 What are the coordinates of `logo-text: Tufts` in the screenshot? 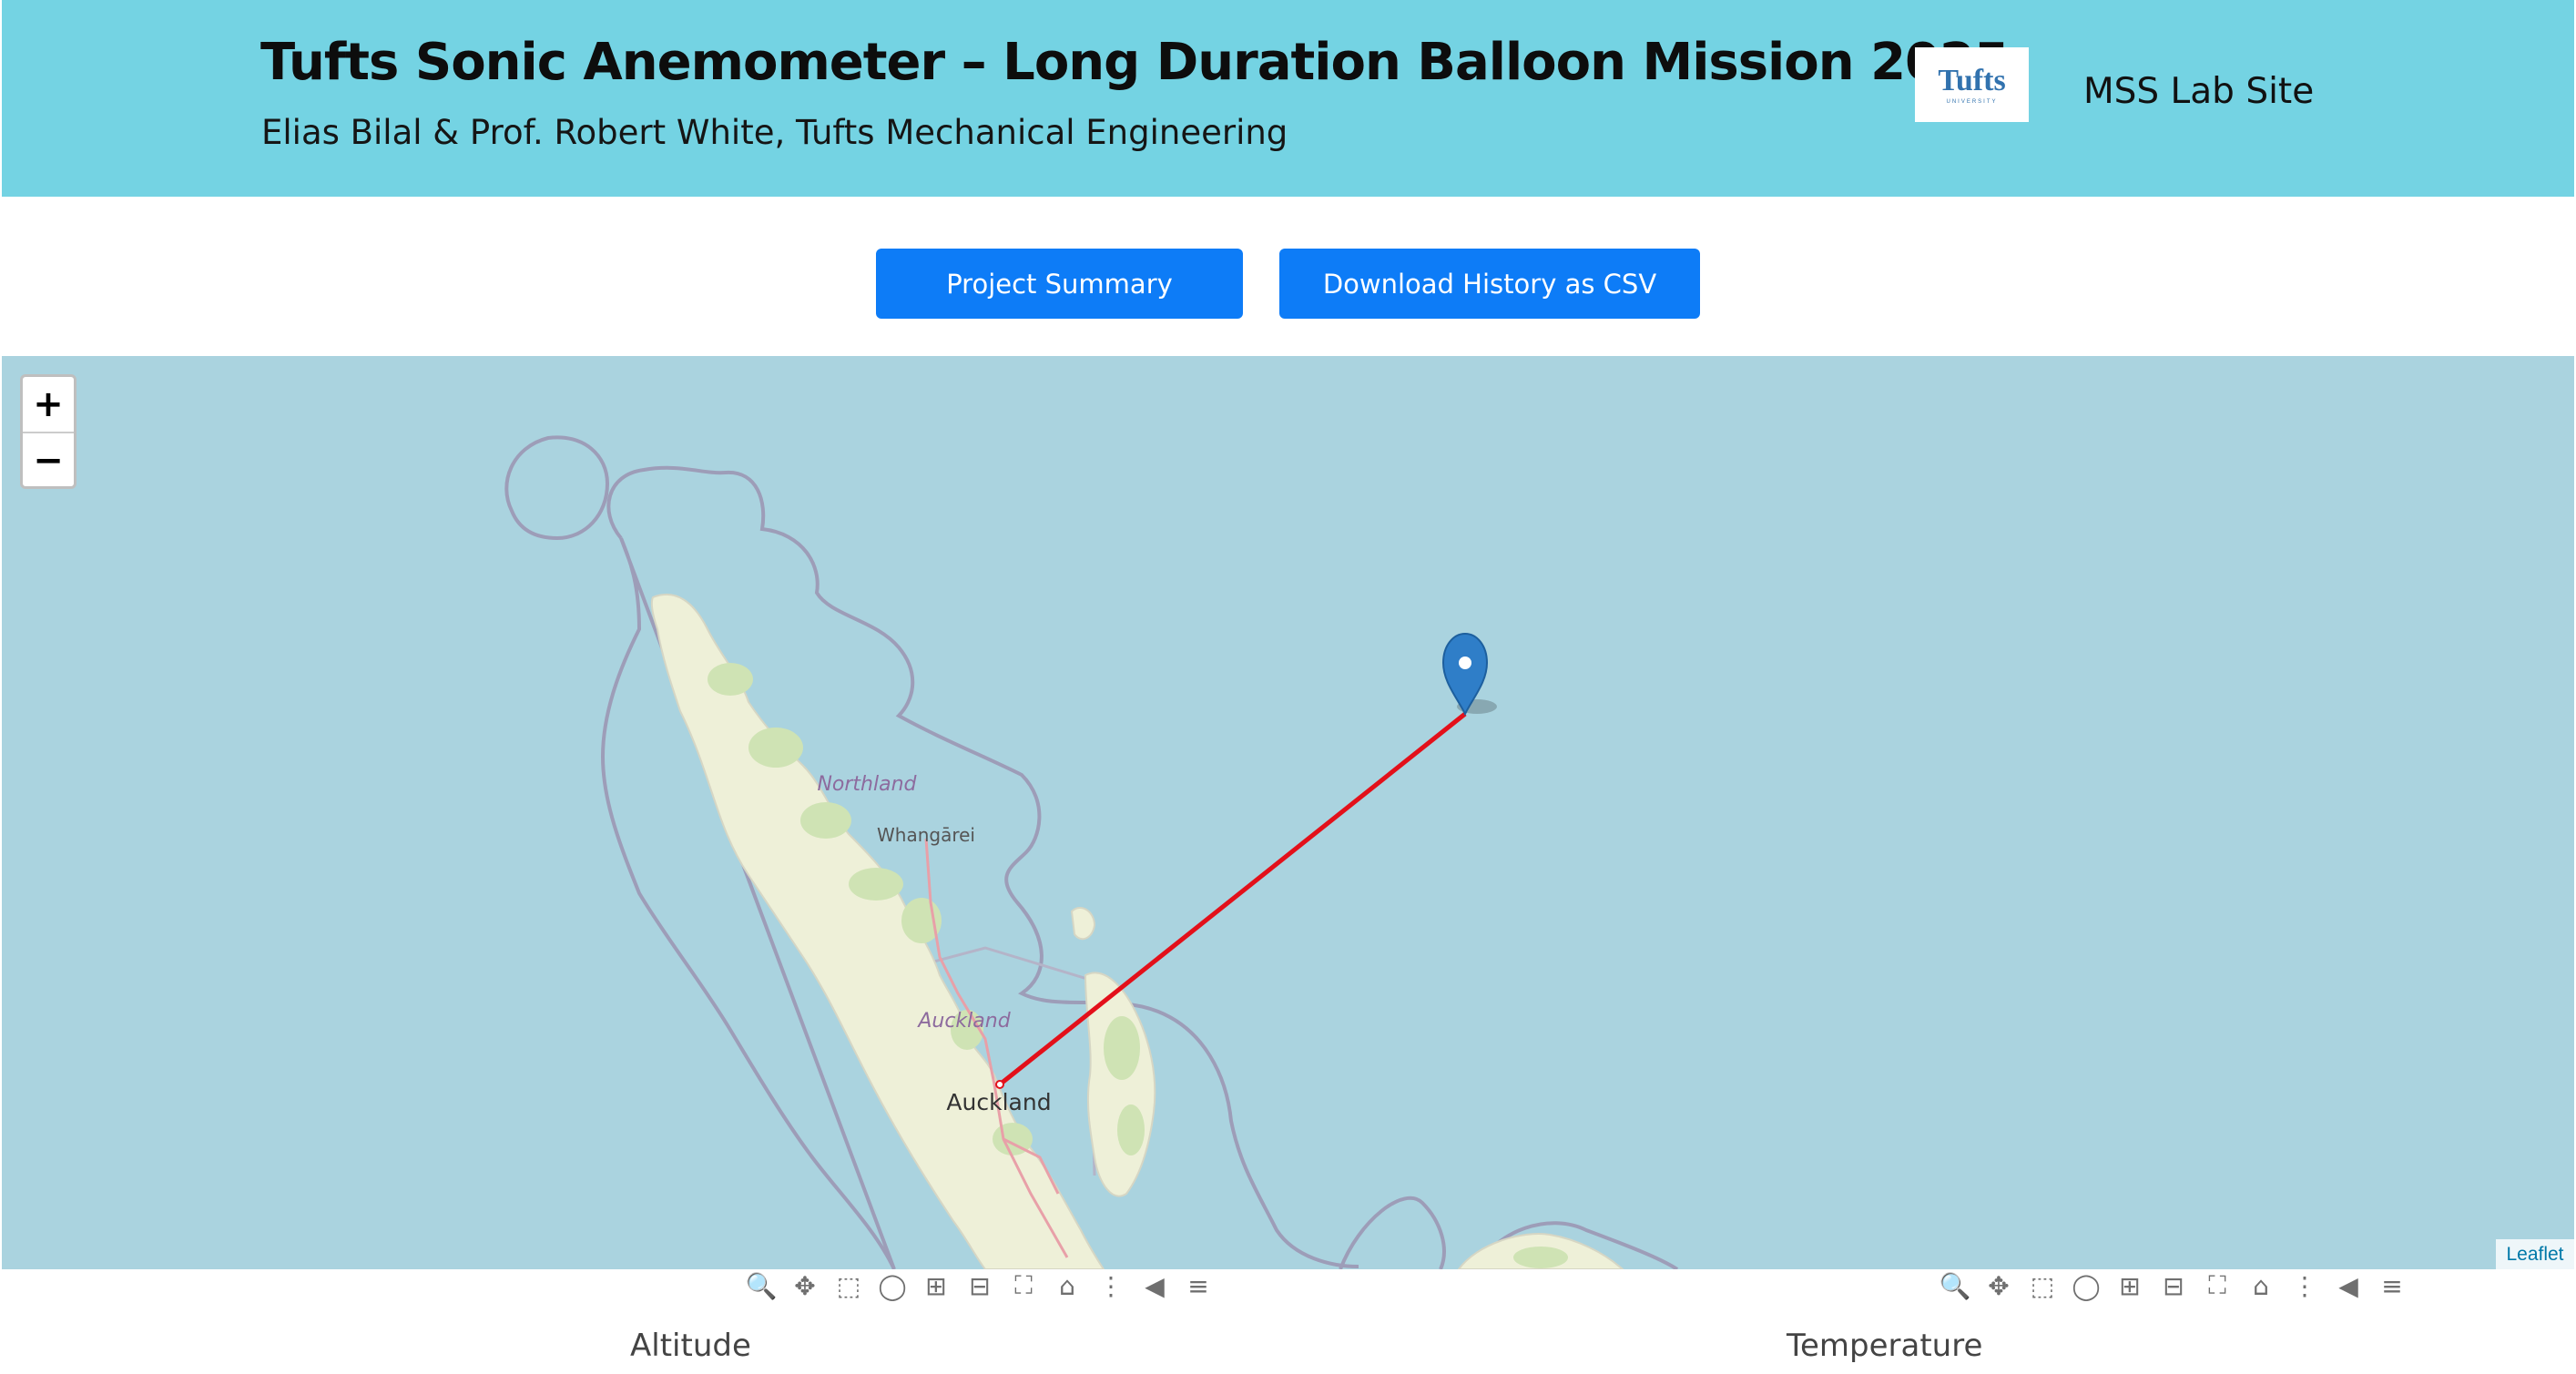 It's located at (1972, 80).